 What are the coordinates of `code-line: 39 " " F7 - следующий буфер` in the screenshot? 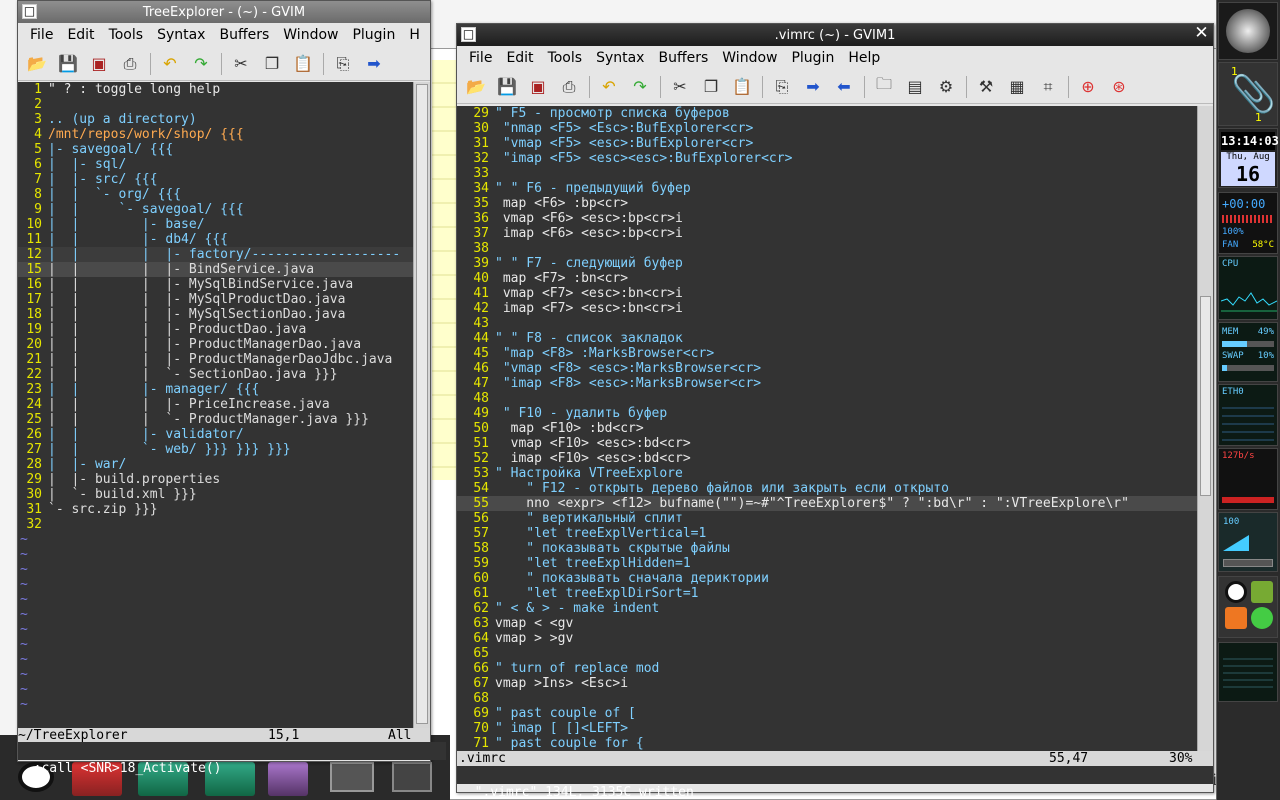 It's located at (827, 263).